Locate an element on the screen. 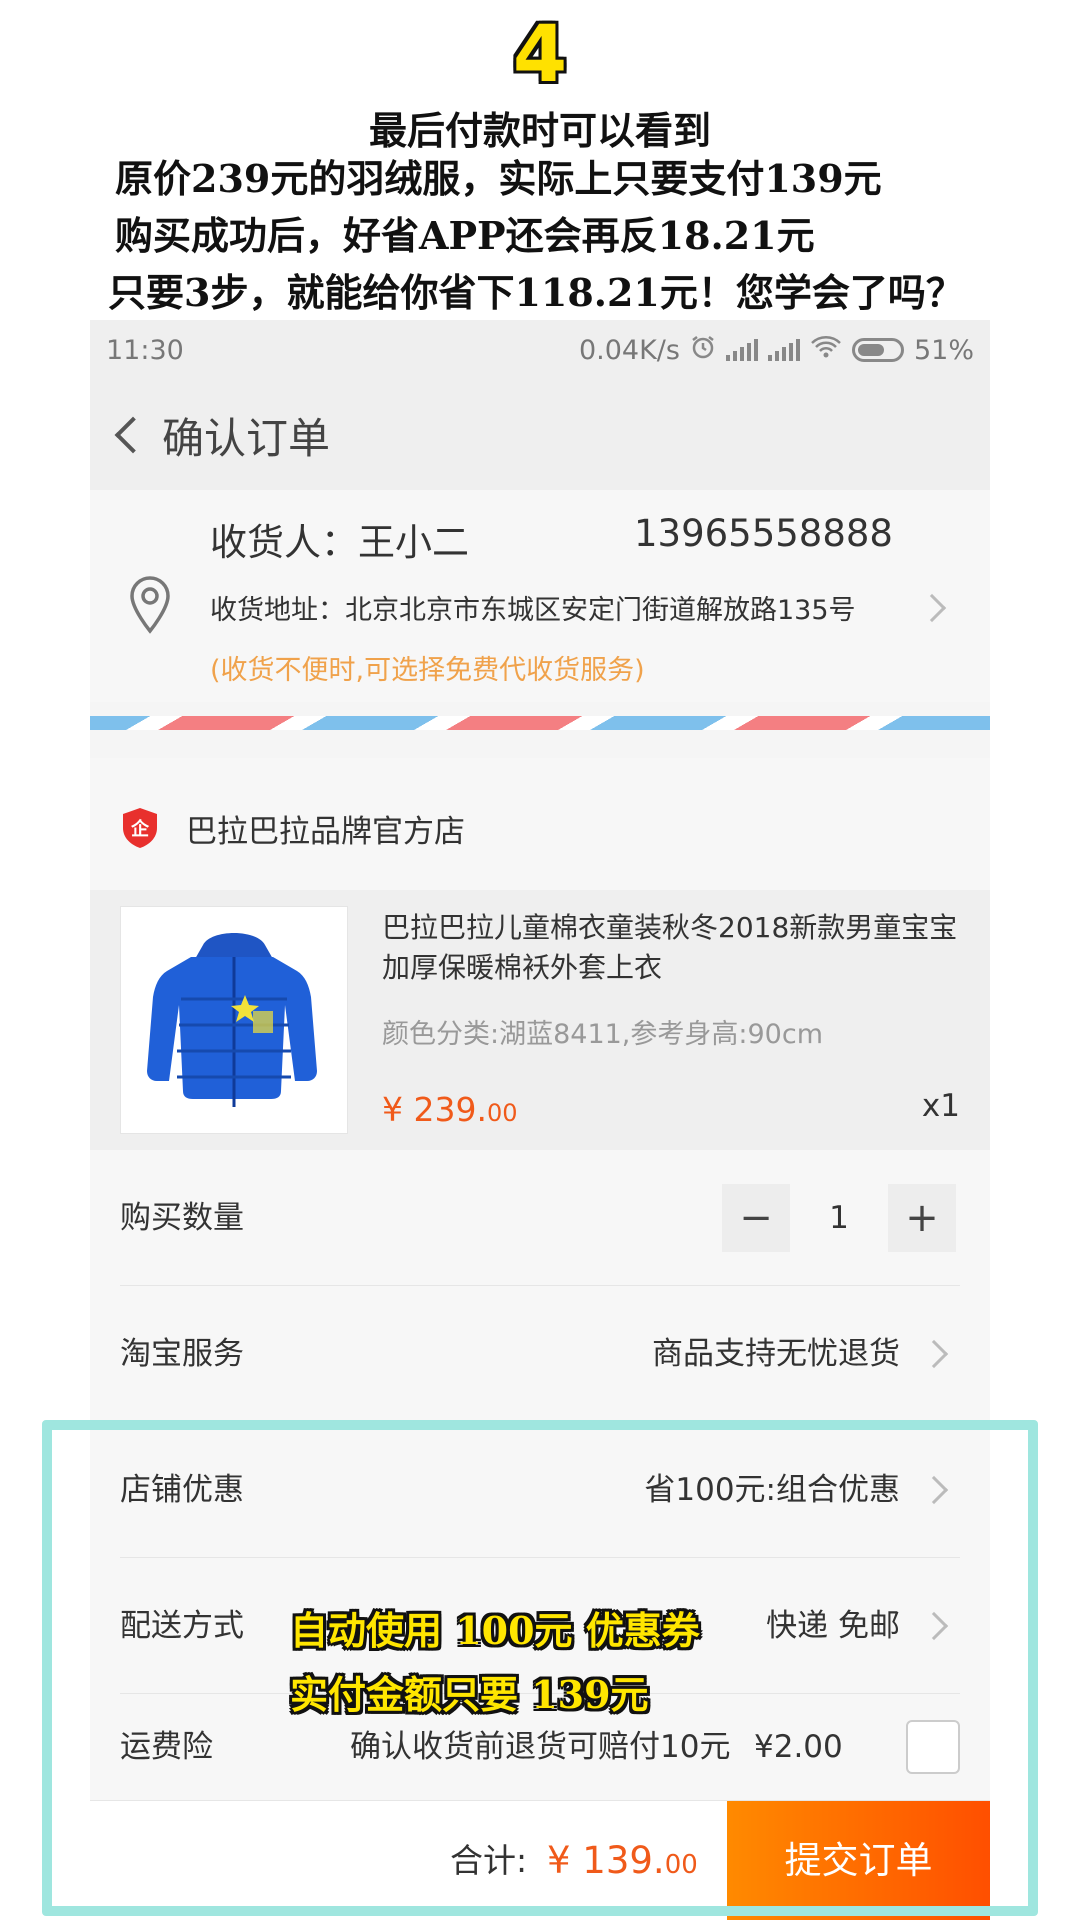  product-title: 巴拉巴拉儿童棉衣童装秋冬2018新款男童宝宝加厚保暖棉袄外套上衣 is located at coordinates (670, 947).